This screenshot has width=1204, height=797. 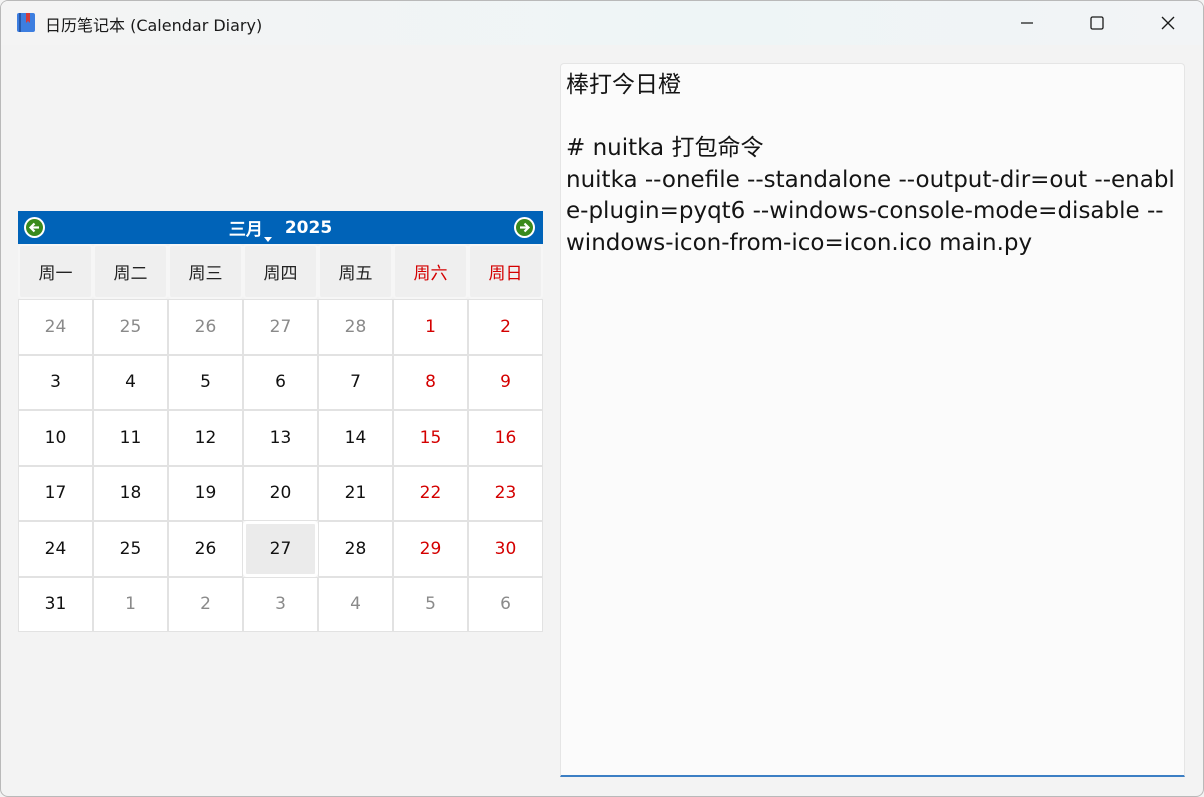 I want to click on day-cell: 14, so click(x=355, y=438).